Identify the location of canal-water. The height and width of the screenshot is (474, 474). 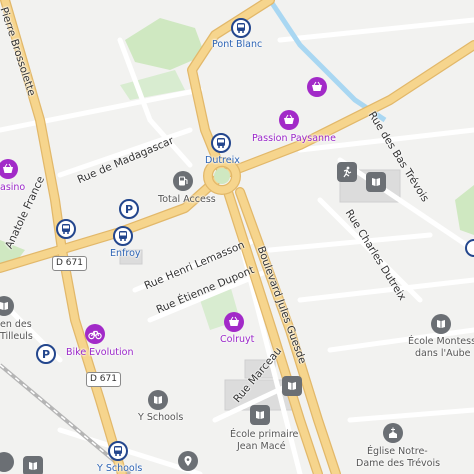
(327, 61).